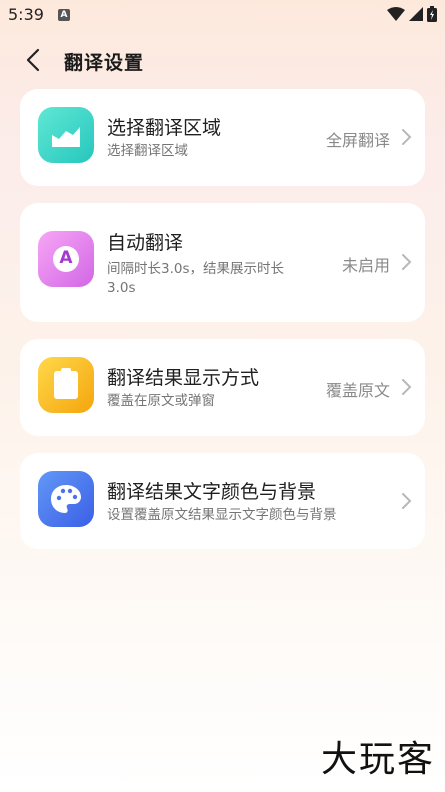  I want to click on card-title: 选择翻译区域, so click(164, 128).